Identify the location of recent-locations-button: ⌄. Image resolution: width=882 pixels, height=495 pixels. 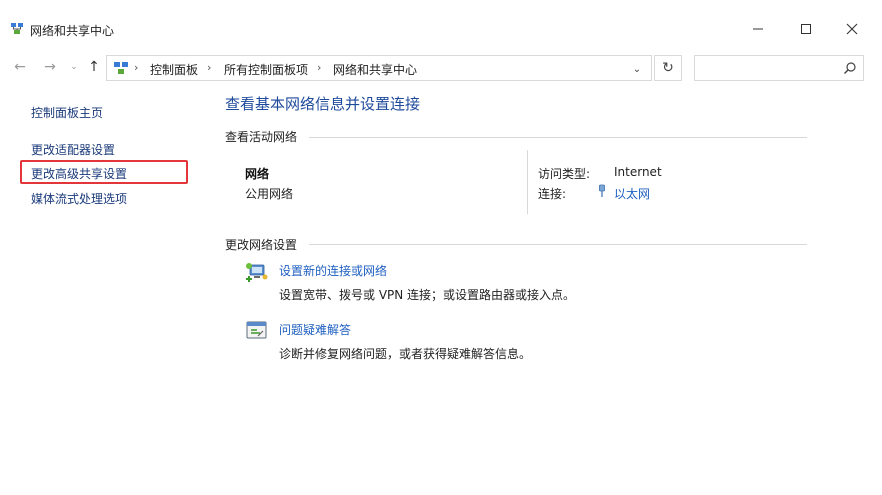
(74, 67).